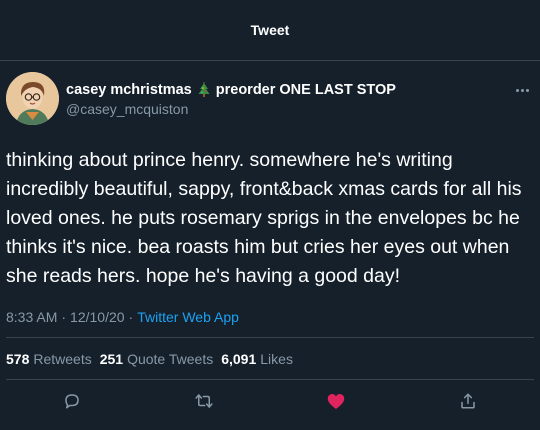  What do you see at coordinates (257, 359) in the screenshot?
I see `likes-stat: 6,091 Likes` at bounding box center [257, 359].